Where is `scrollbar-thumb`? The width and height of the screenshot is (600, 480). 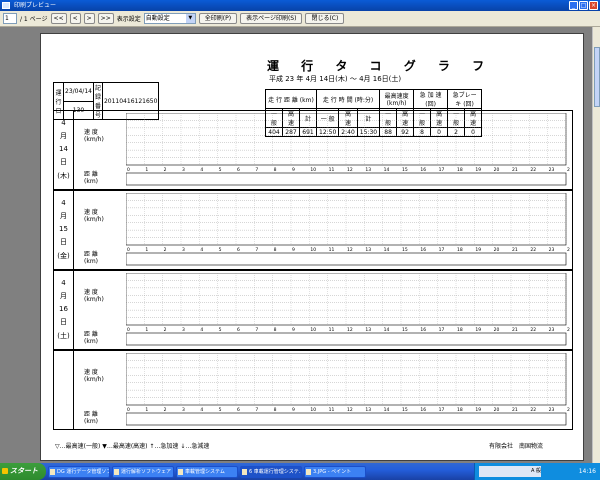
scrollbar-thumb is located at coordinates (597, 77).